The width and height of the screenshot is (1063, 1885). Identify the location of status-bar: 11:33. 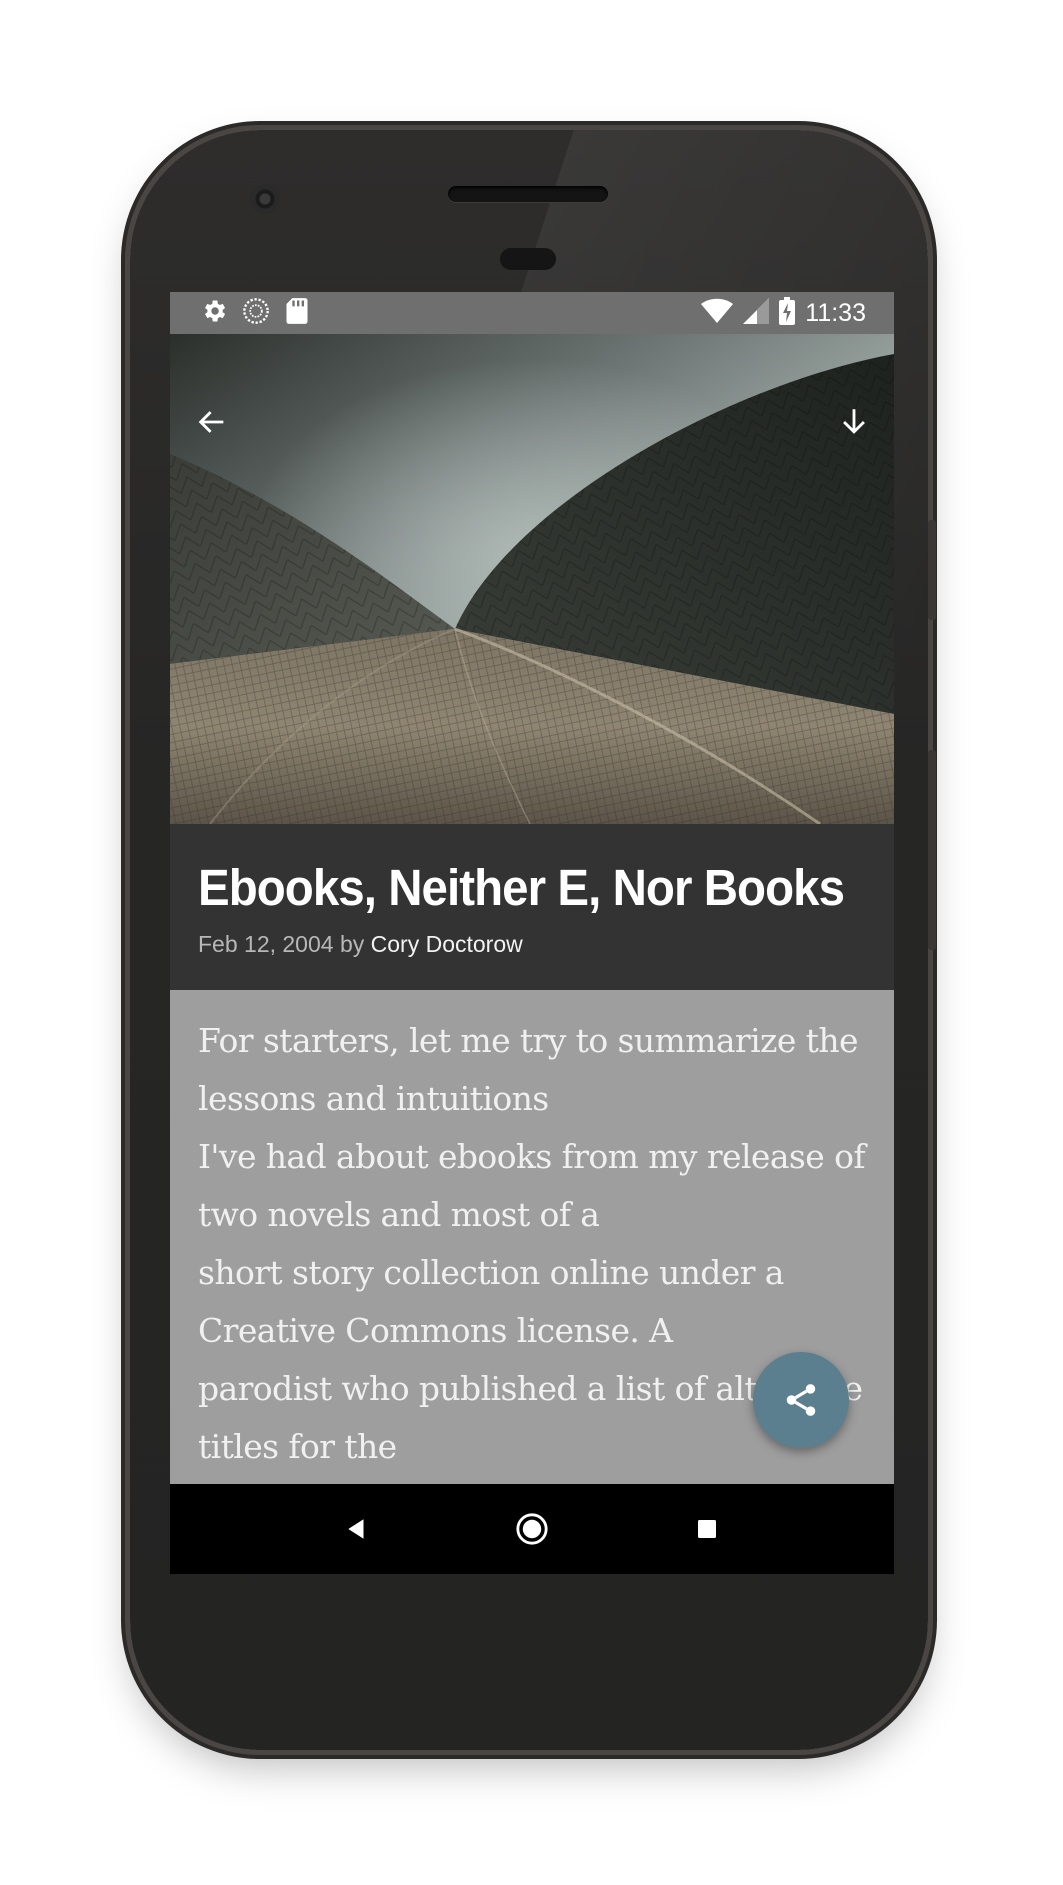
(532, 313).